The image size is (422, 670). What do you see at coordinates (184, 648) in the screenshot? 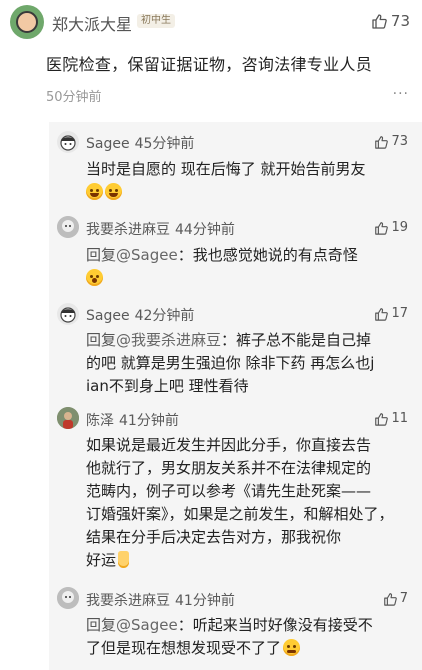
I see `reply-text-content: 了但是现在想想发现受不了了` at bounding box center [184, 648].